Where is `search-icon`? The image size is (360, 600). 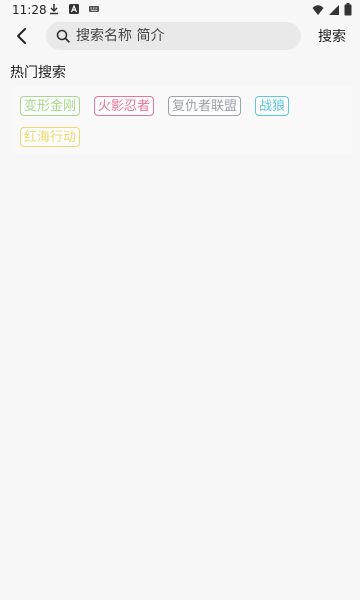
search-icon is located at coordinates (63, 36).